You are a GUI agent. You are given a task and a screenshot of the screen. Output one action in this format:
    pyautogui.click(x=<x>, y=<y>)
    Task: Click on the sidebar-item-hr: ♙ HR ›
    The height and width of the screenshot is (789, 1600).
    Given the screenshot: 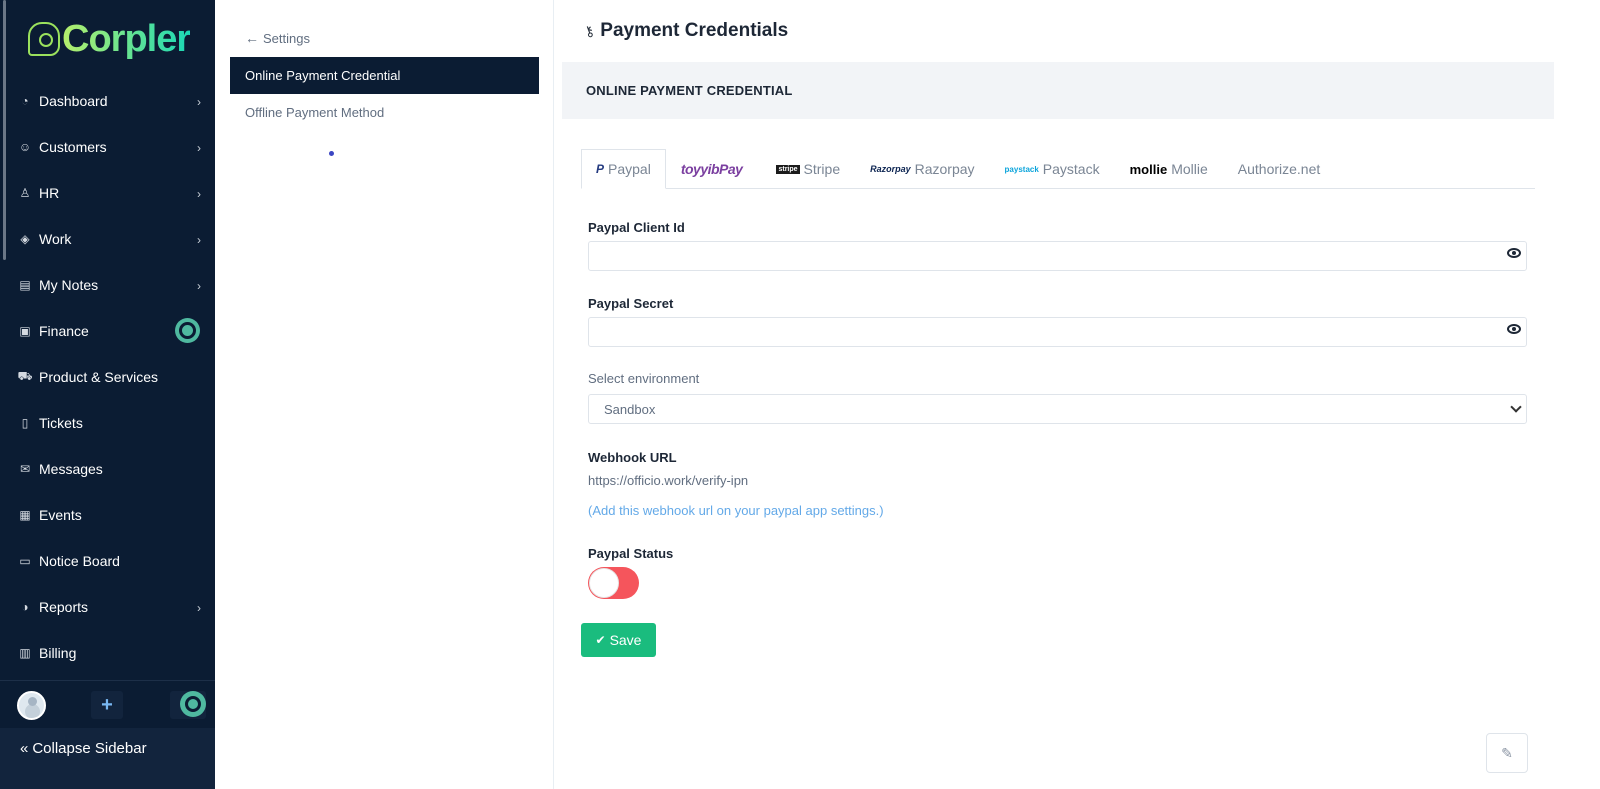 What is the action you would take?
    pyautogui.click(x=107, y=193)
    